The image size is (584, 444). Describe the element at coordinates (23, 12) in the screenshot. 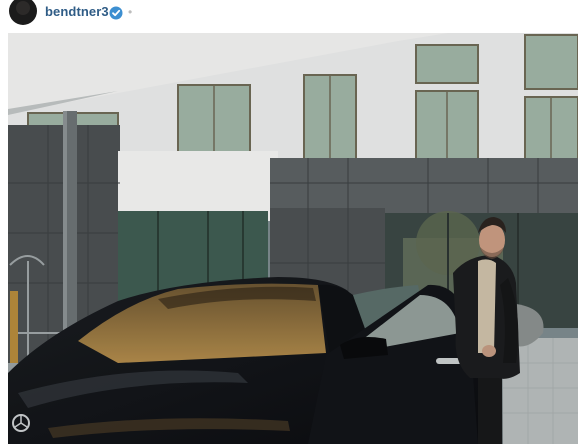

I see `user-avatar` at that location.